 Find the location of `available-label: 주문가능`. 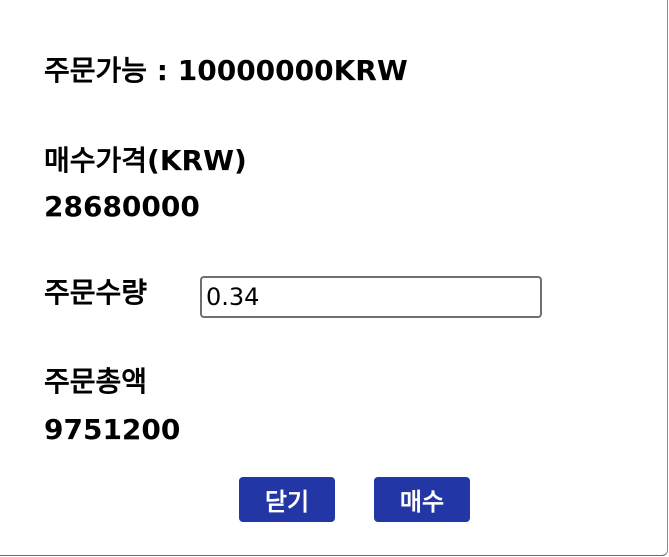

available-label: 주문가능 is located at coordinates (96, 70).